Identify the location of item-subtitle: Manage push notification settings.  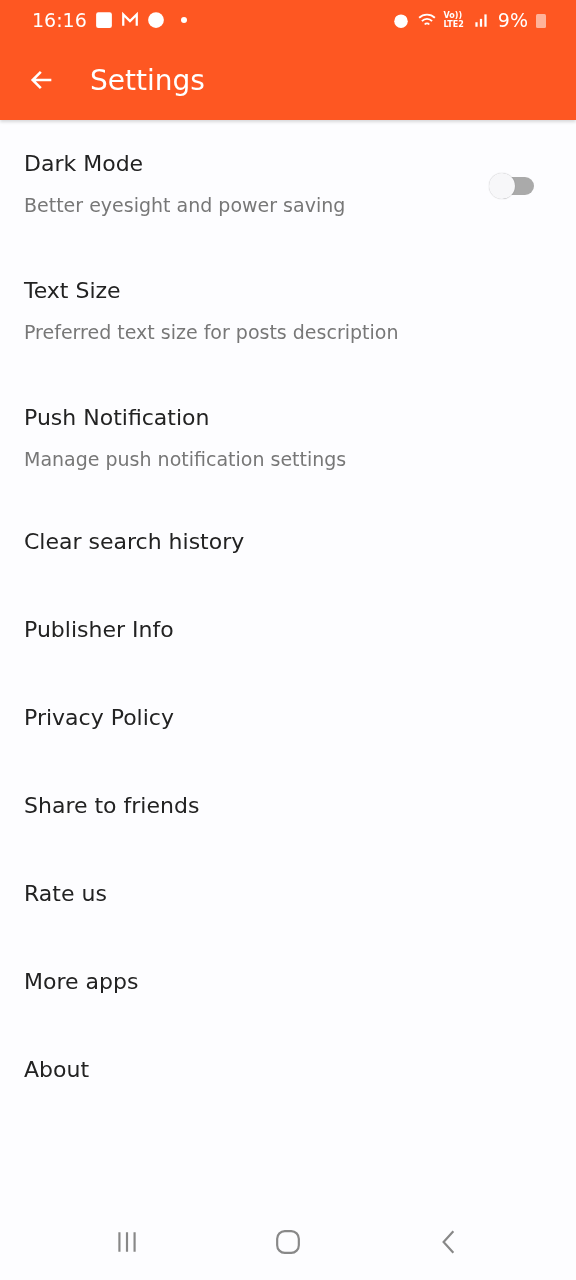
(186, 459).